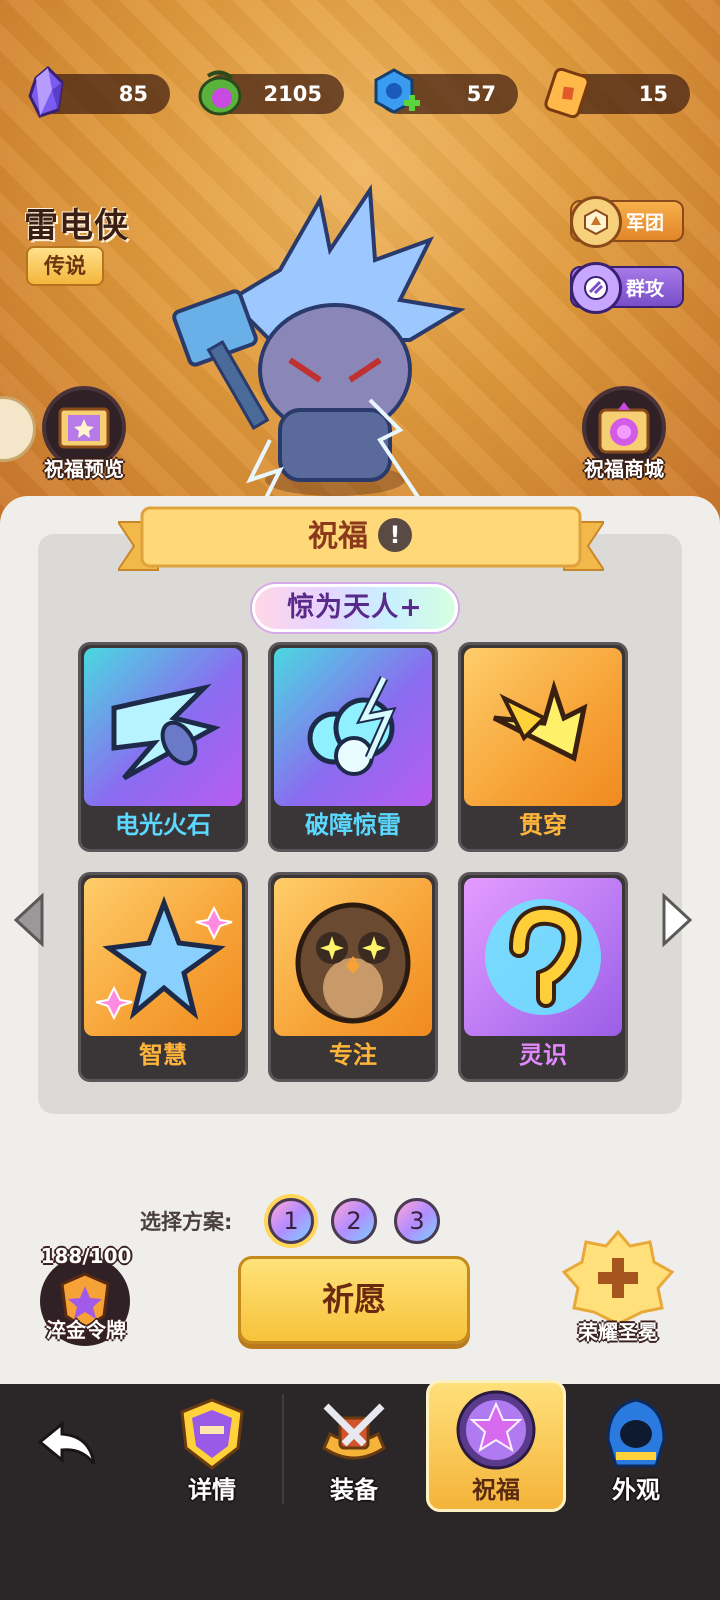 This screenshot has width=720, height=1600. Describe the element at coordinates (567, 93) in the screenshot. I see `ticket-icon` at that location.